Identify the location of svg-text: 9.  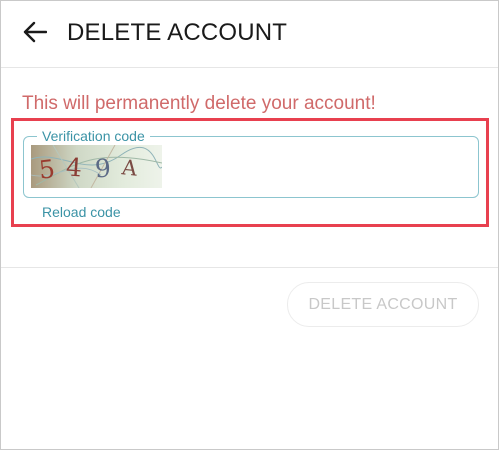
(102, 169).